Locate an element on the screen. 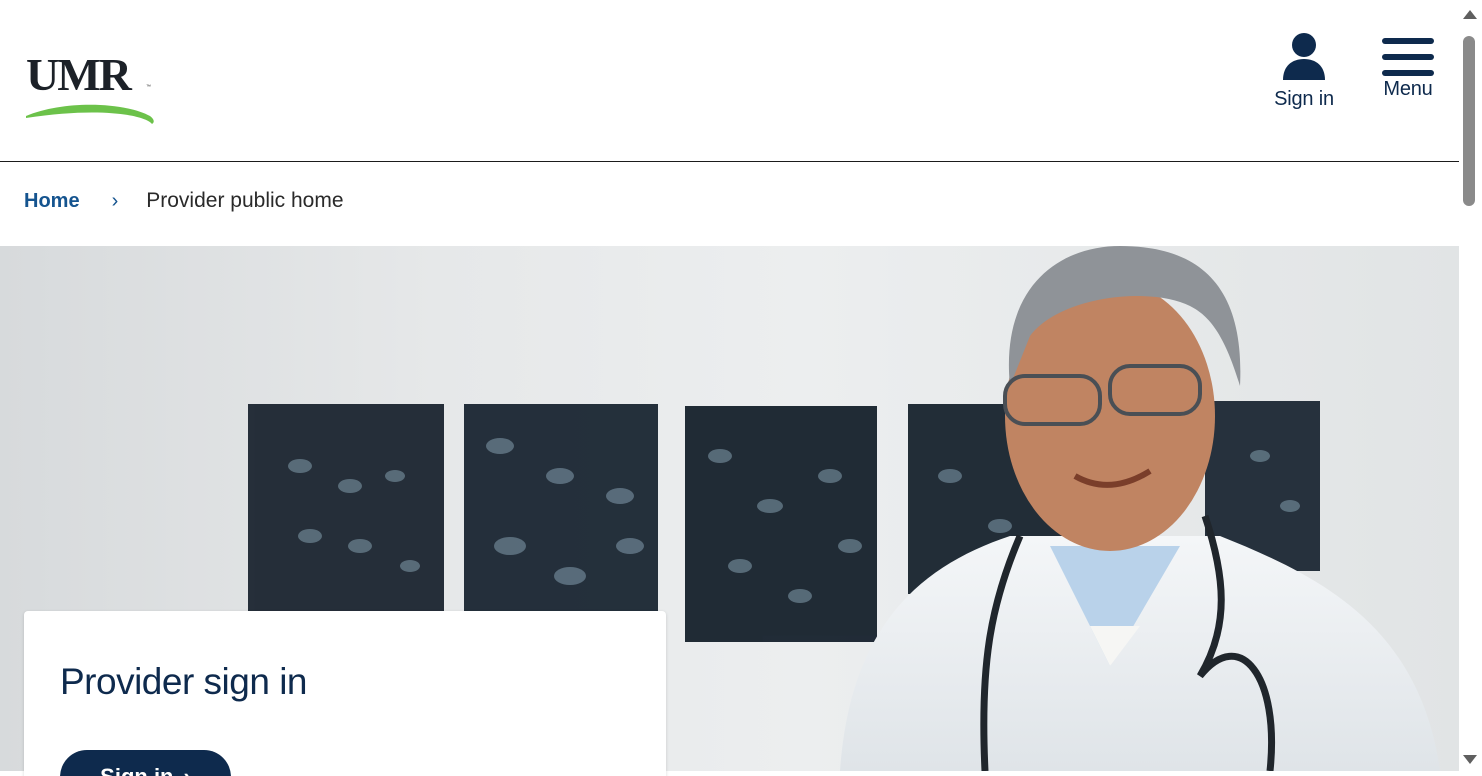  card-title: Provider sign in is located at coordinates (184, 681).